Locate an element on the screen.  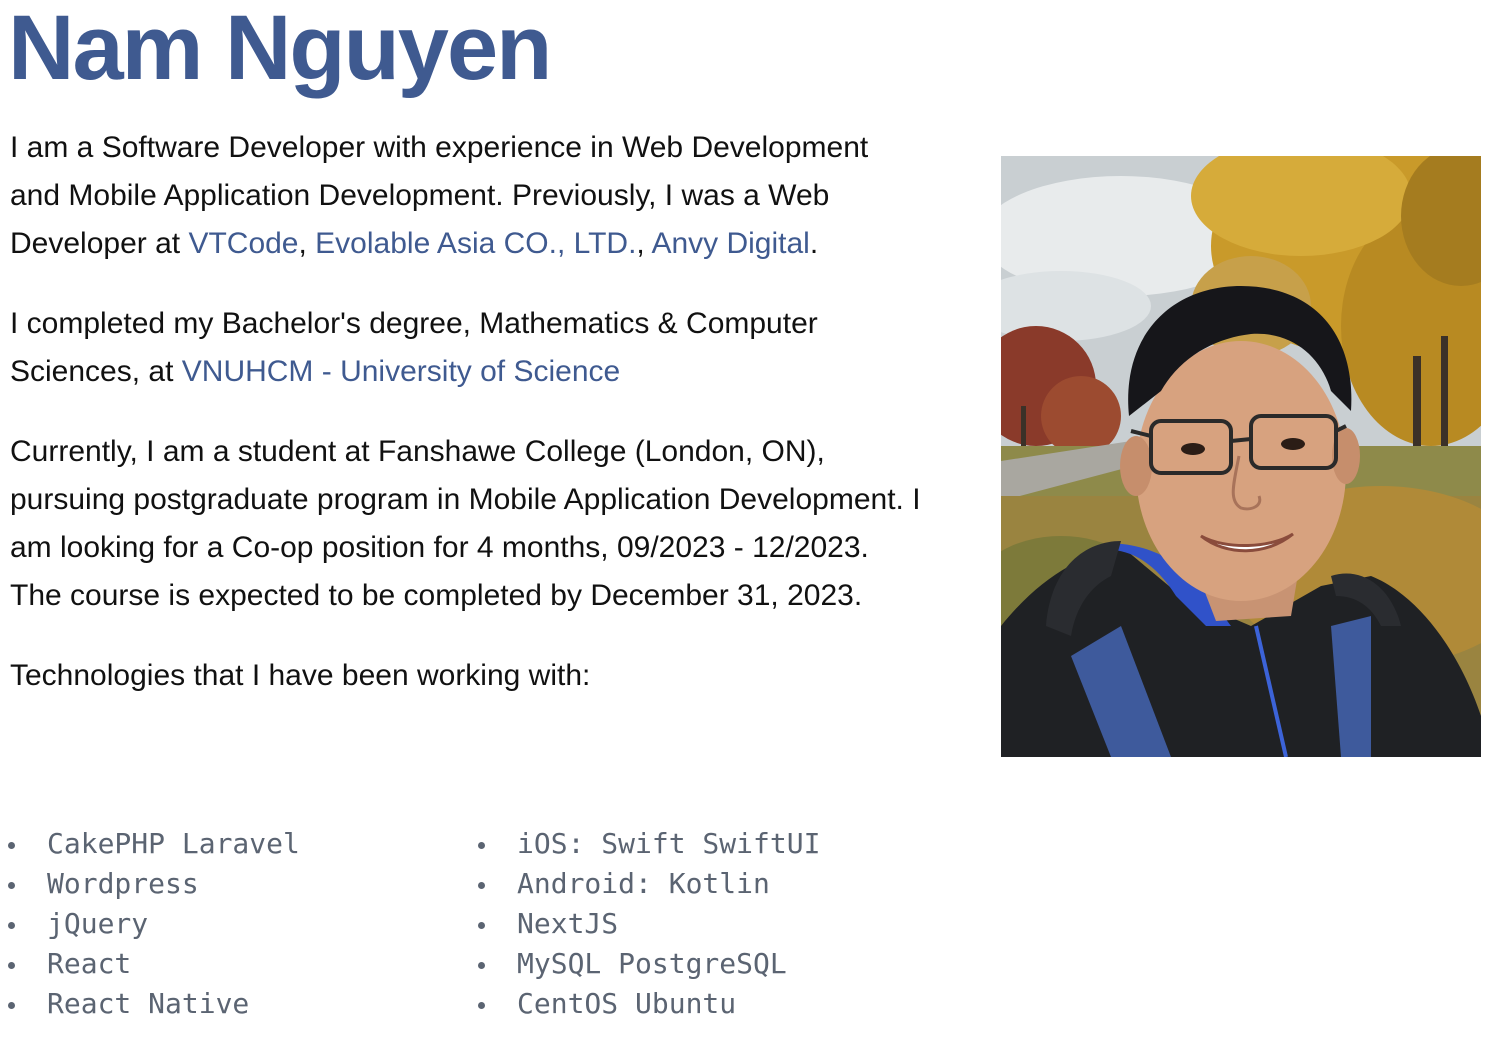
list-item: iOS: Swift SwiftUI is located at coordinates (645, 844).